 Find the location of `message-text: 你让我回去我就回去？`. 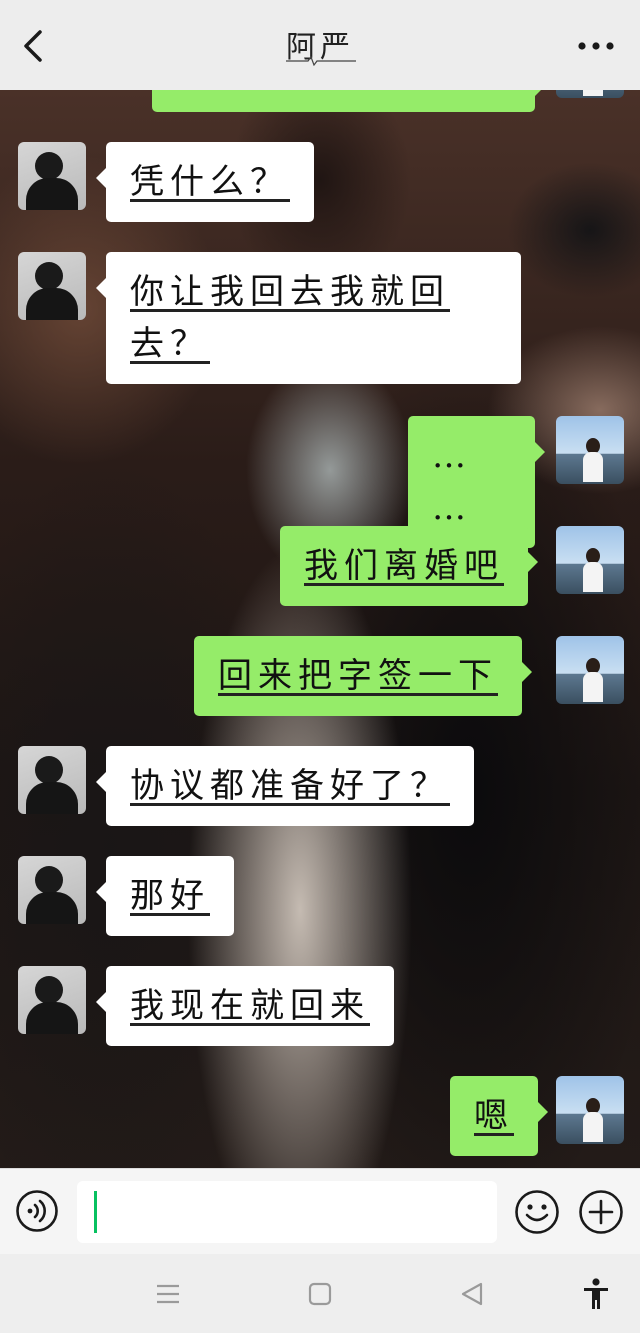

message-text: 你让我回去我就回去？ is located at coordinates (290, 318).